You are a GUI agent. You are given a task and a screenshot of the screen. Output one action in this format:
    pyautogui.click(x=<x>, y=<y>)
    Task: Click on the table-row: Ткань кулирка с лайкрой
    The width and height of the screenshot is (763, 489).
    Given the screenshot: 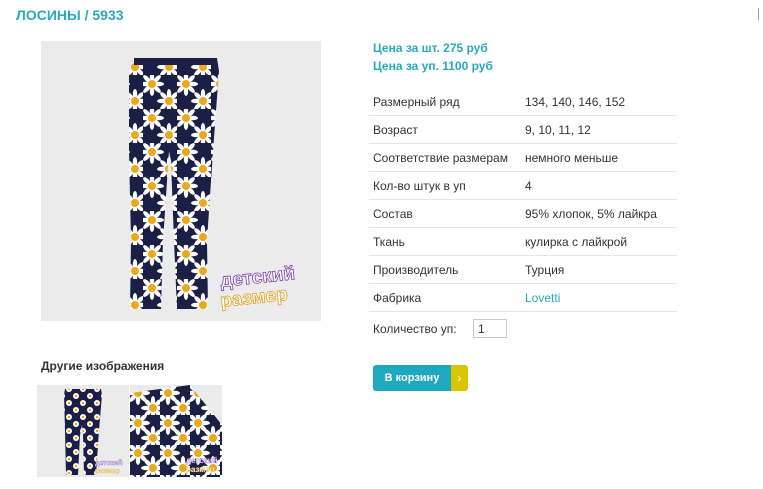 What is the action you would take?
    pyautogui.click(x=523, y=241)
    